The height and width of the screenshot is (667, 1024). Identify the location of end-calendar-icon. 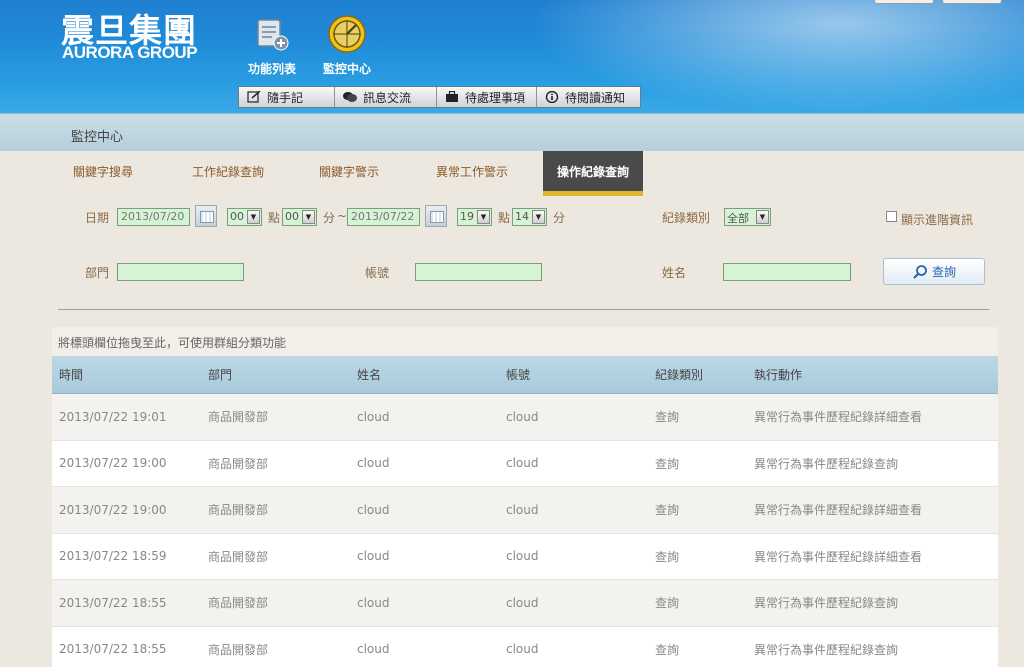
(436, 216).